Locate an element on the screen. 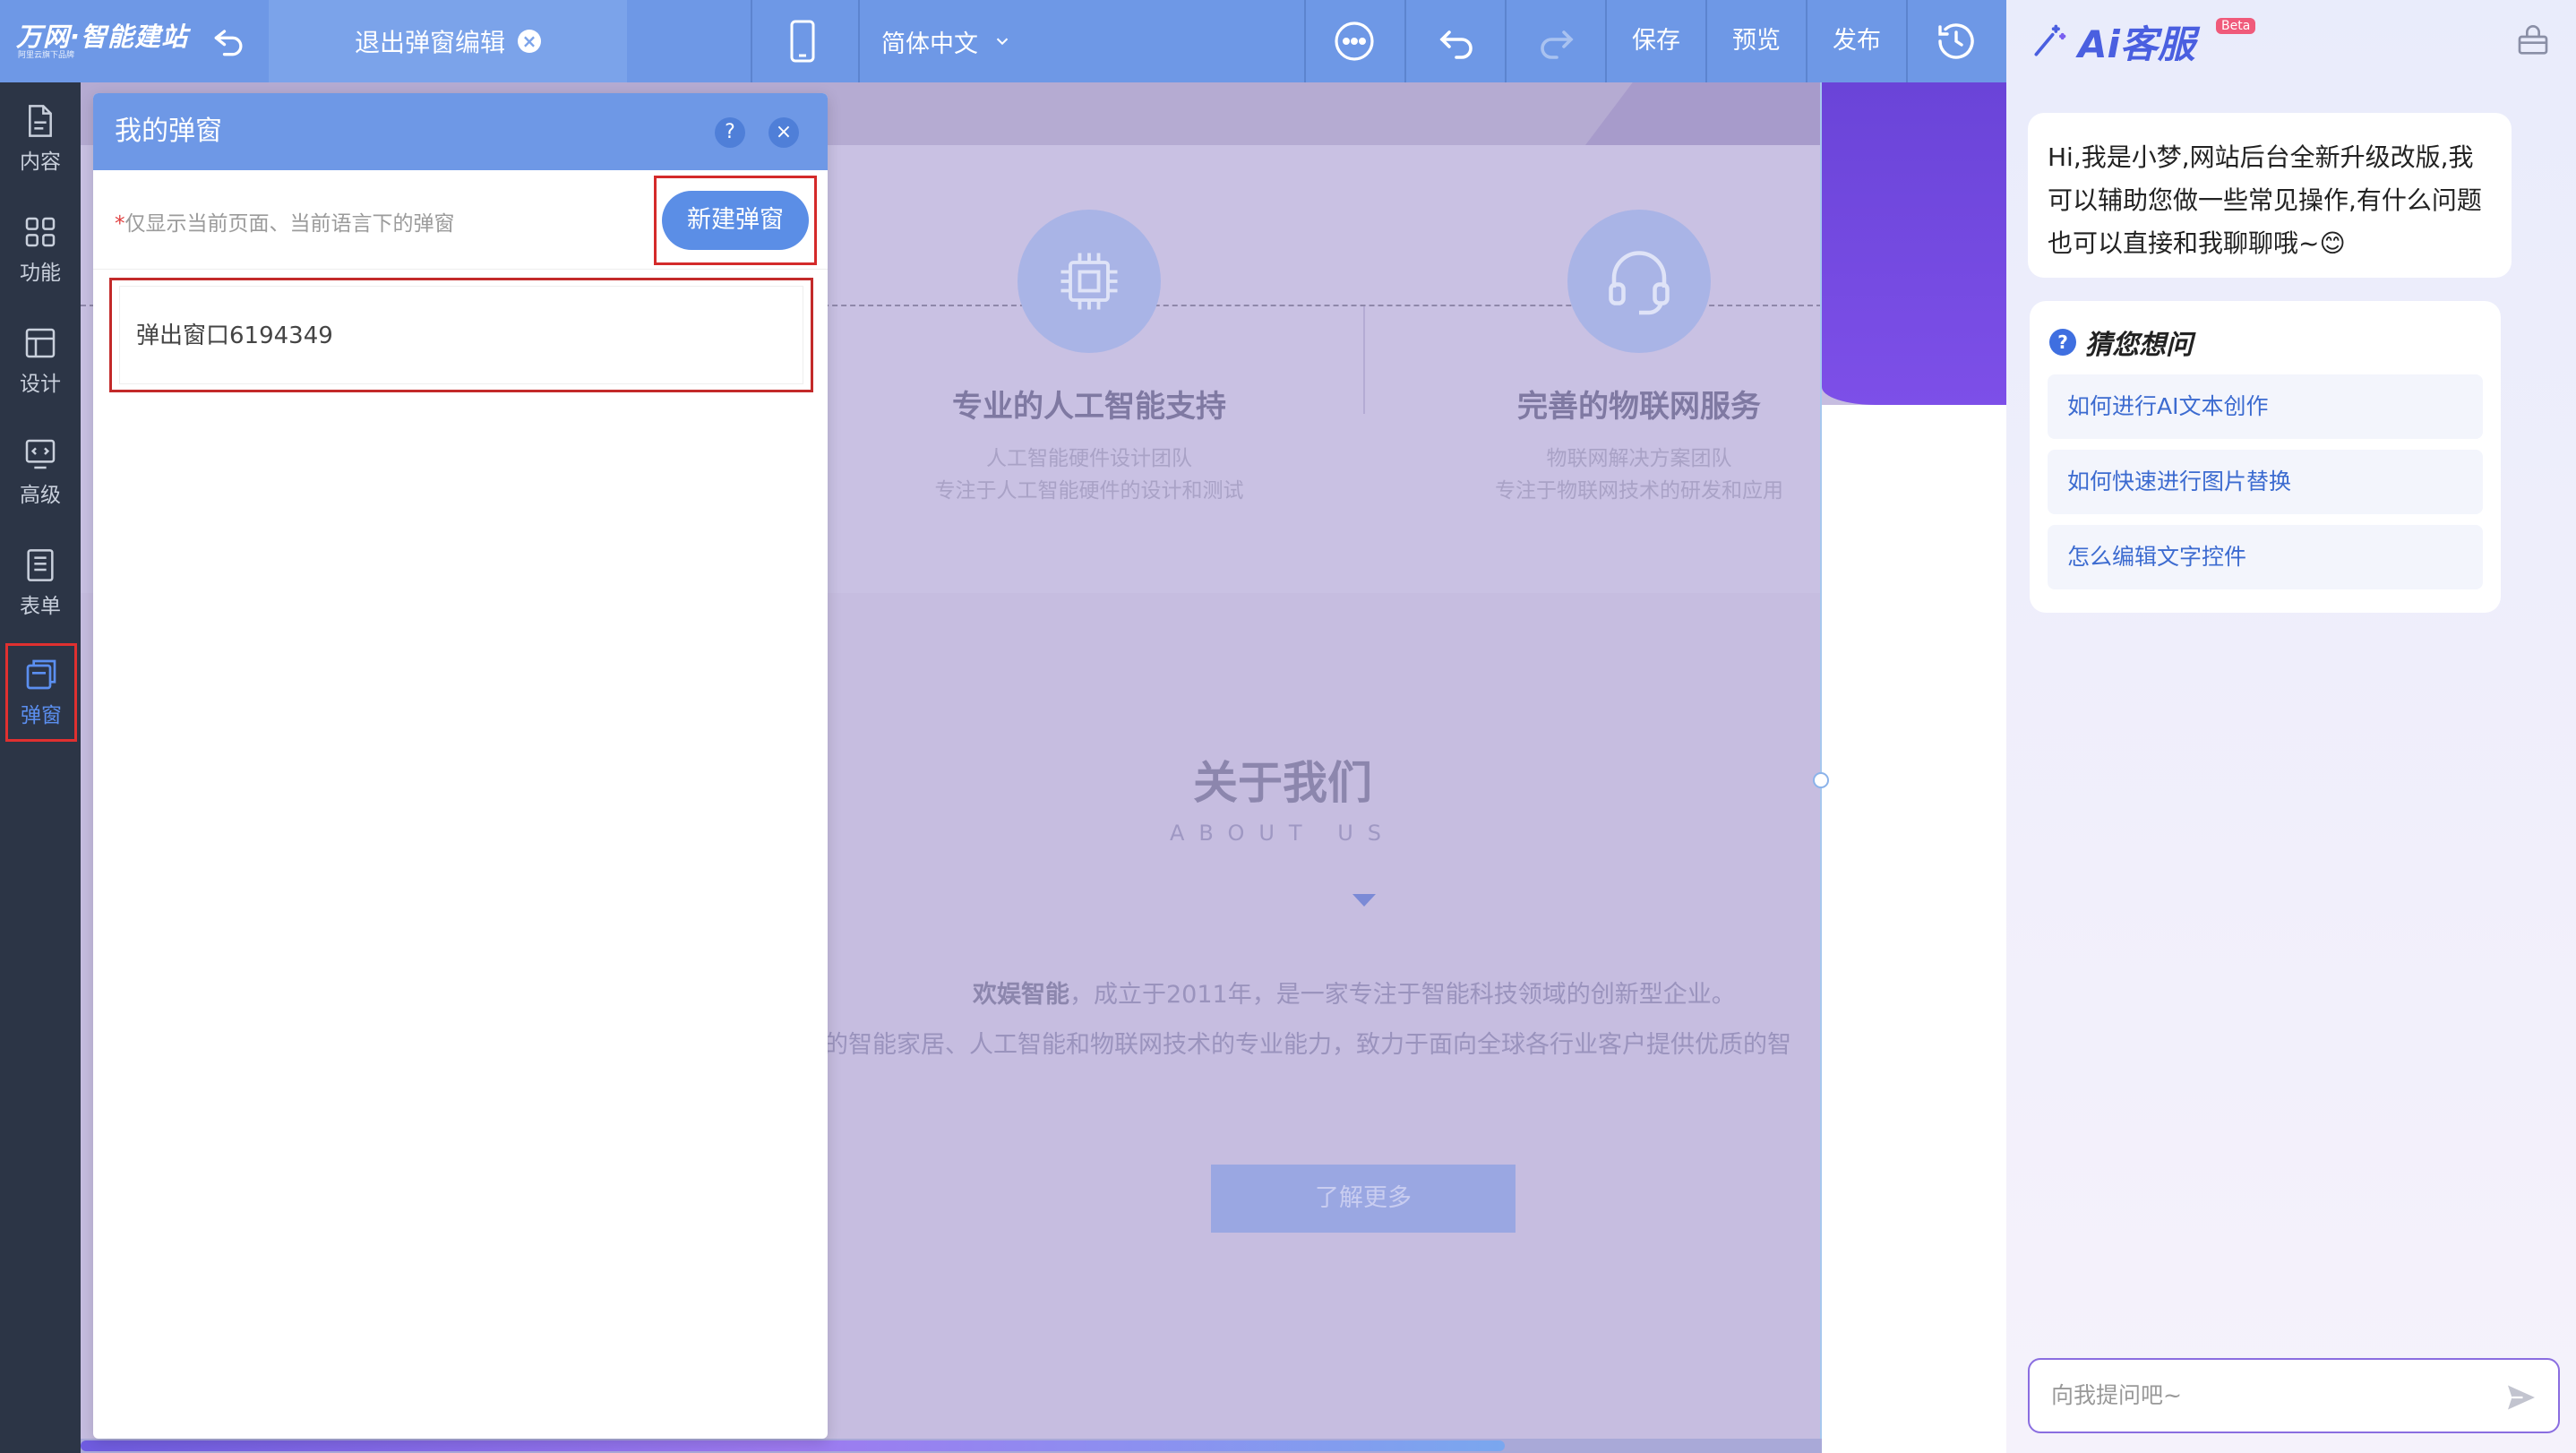  card-divider is located at coordinates (1364, 360).